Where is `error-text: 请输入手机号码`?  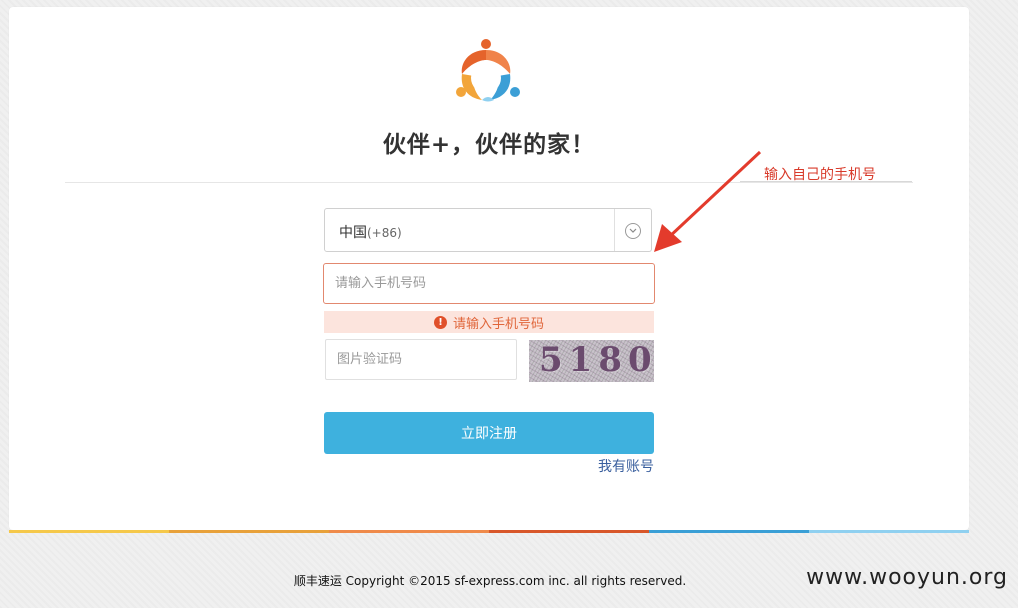 error-text: 请输入手机号码 is located at coordinates (498, 324).